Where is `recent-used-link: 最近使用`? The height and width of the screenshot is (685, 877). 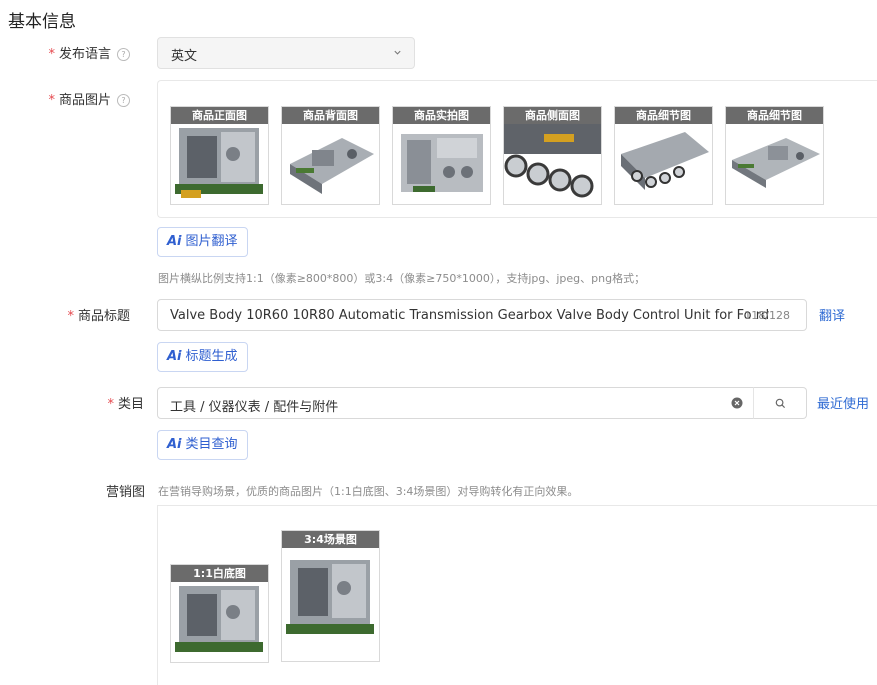
recent-used-link: 最近使用 is located at coordinates (843, 402).